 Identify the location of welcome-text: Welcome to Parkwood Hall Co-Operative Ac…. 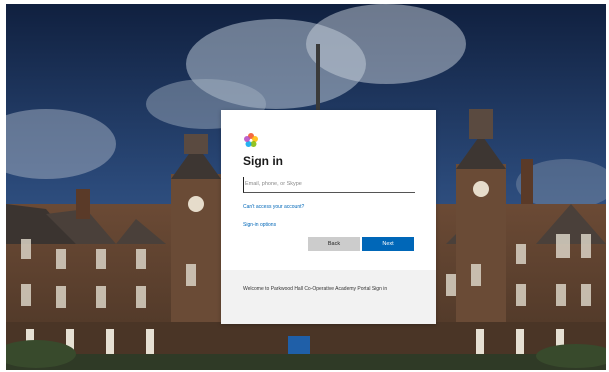
(315, 289).